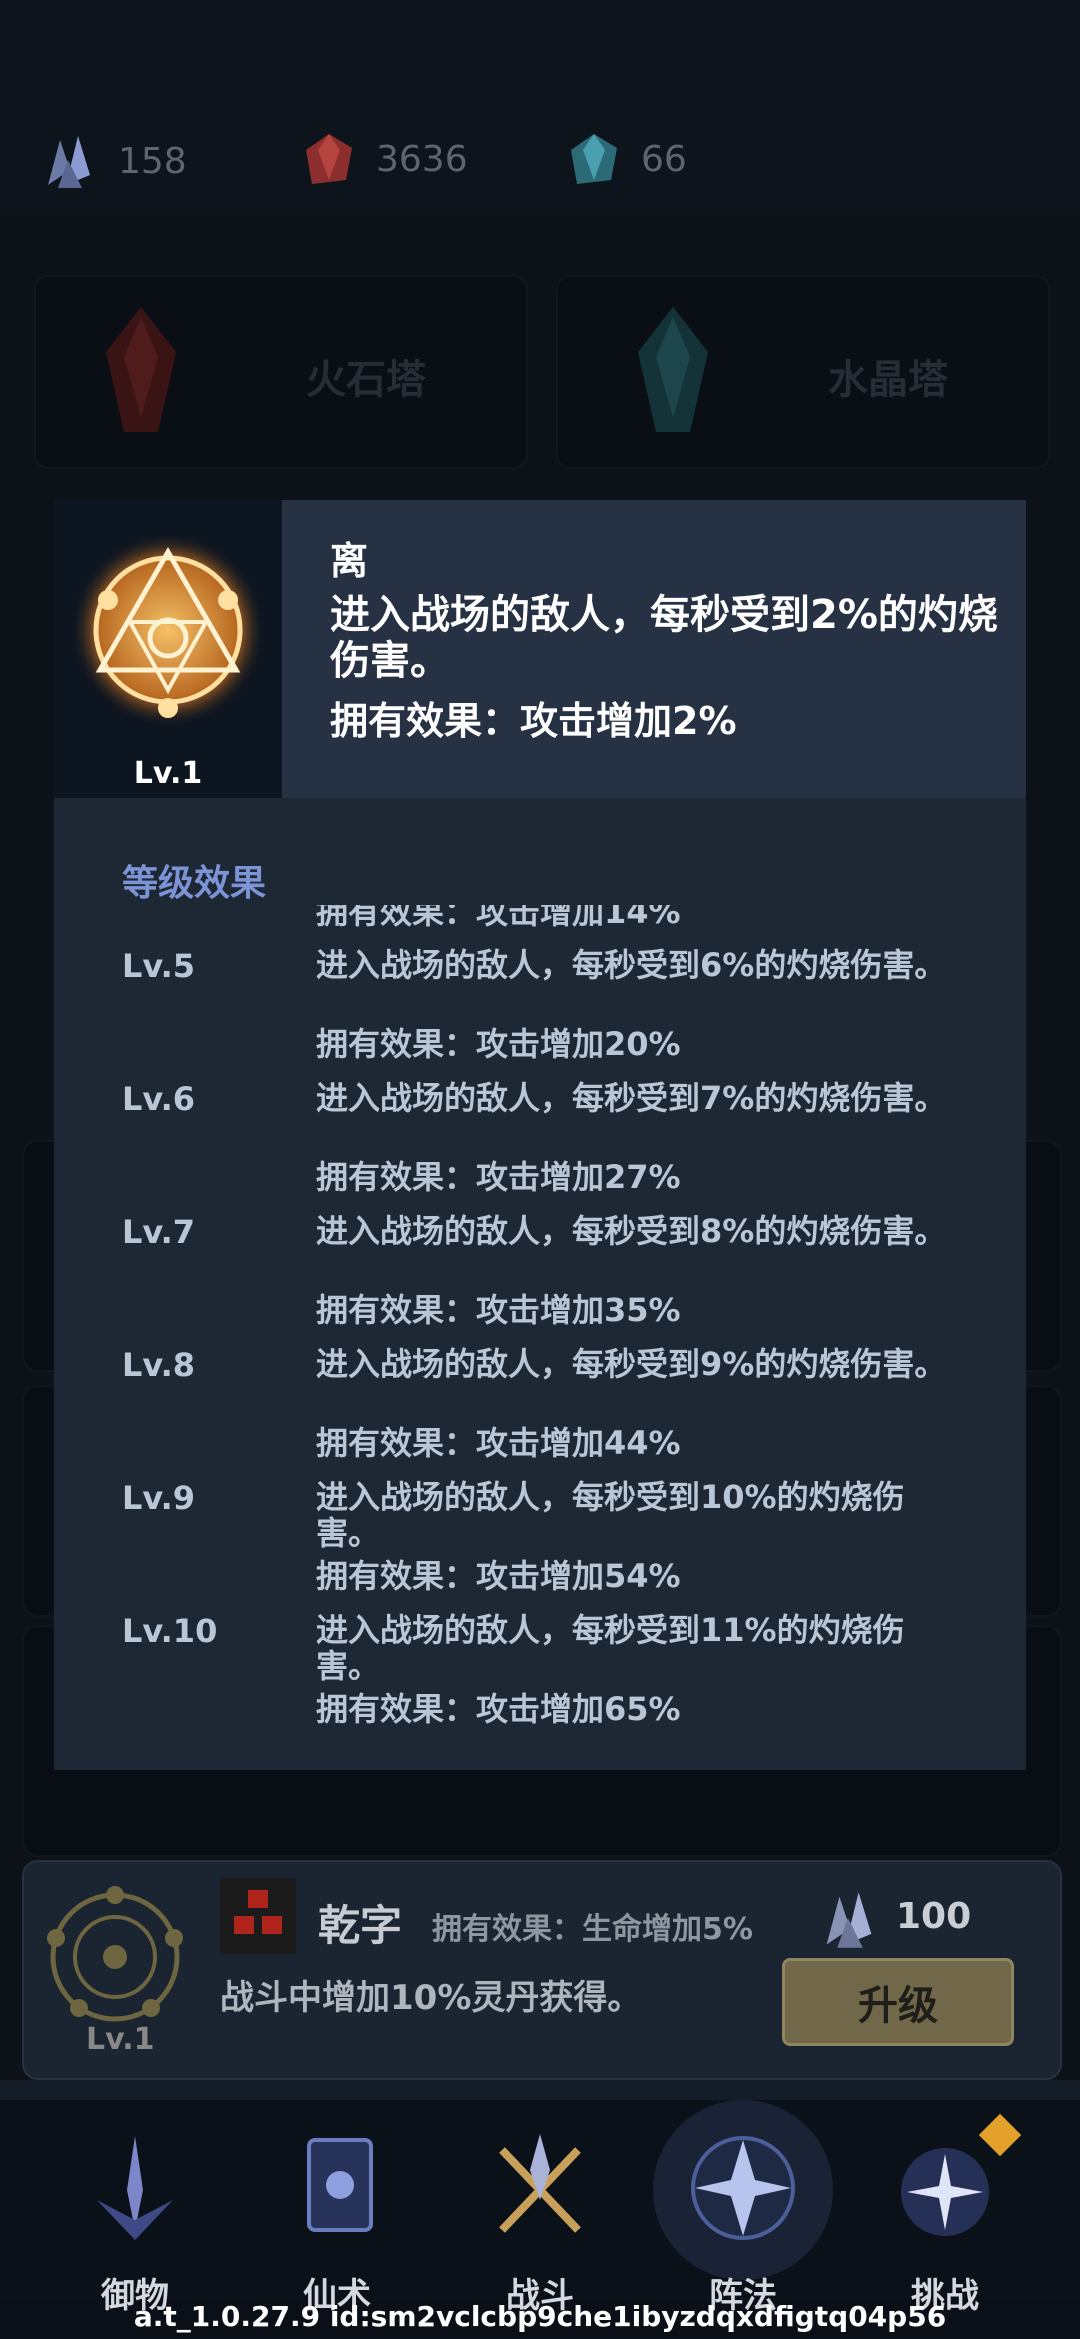  What do you see at coordinates (498, 1044) in the screenshot?
I see `level-own-effect: 拥有效果：攻击增加20%` at bounding box center [498, 1044].